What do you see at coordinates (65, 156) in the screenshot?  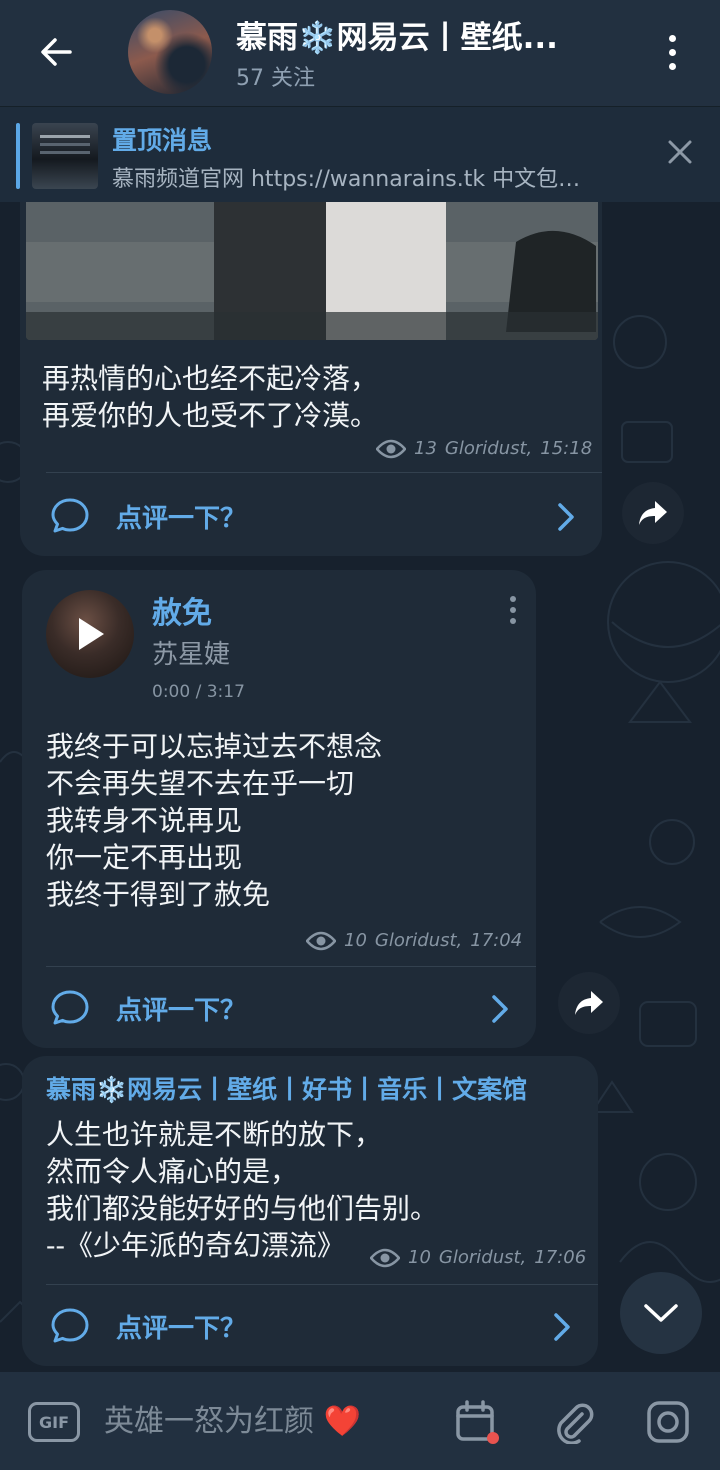 I see `pinned-thumbnail` at bounding box center [65, 156].